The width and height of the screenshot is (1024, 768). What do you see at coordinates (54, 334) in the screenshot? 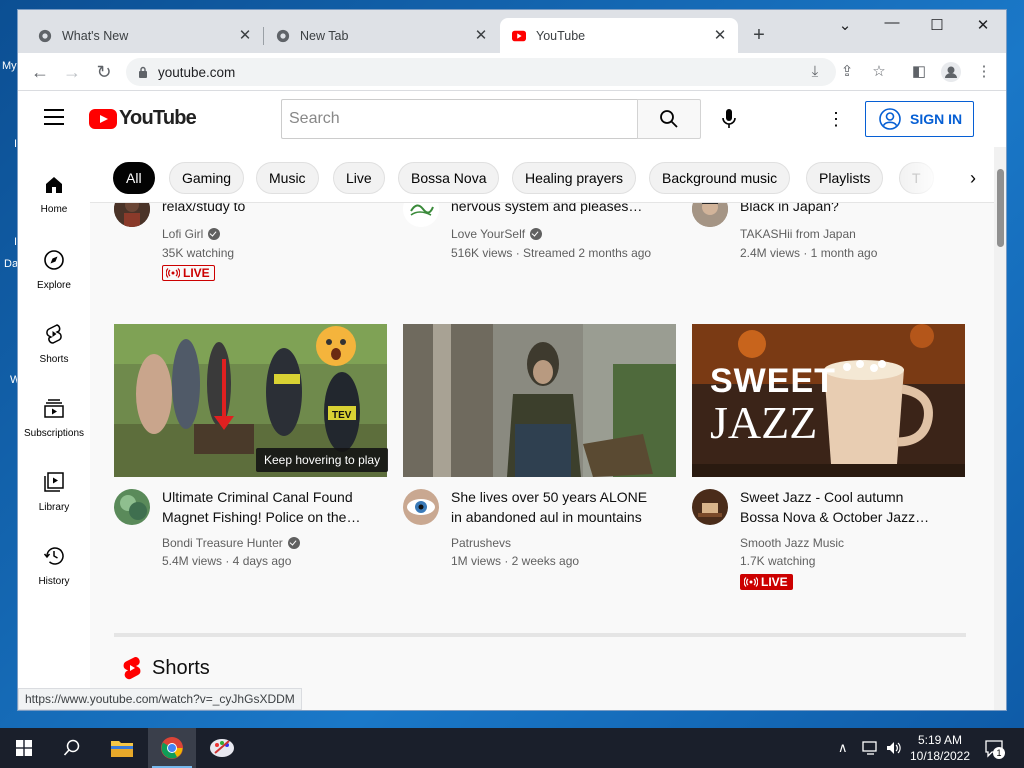
I see `shorts-icon` at bounding box center [54, 334].